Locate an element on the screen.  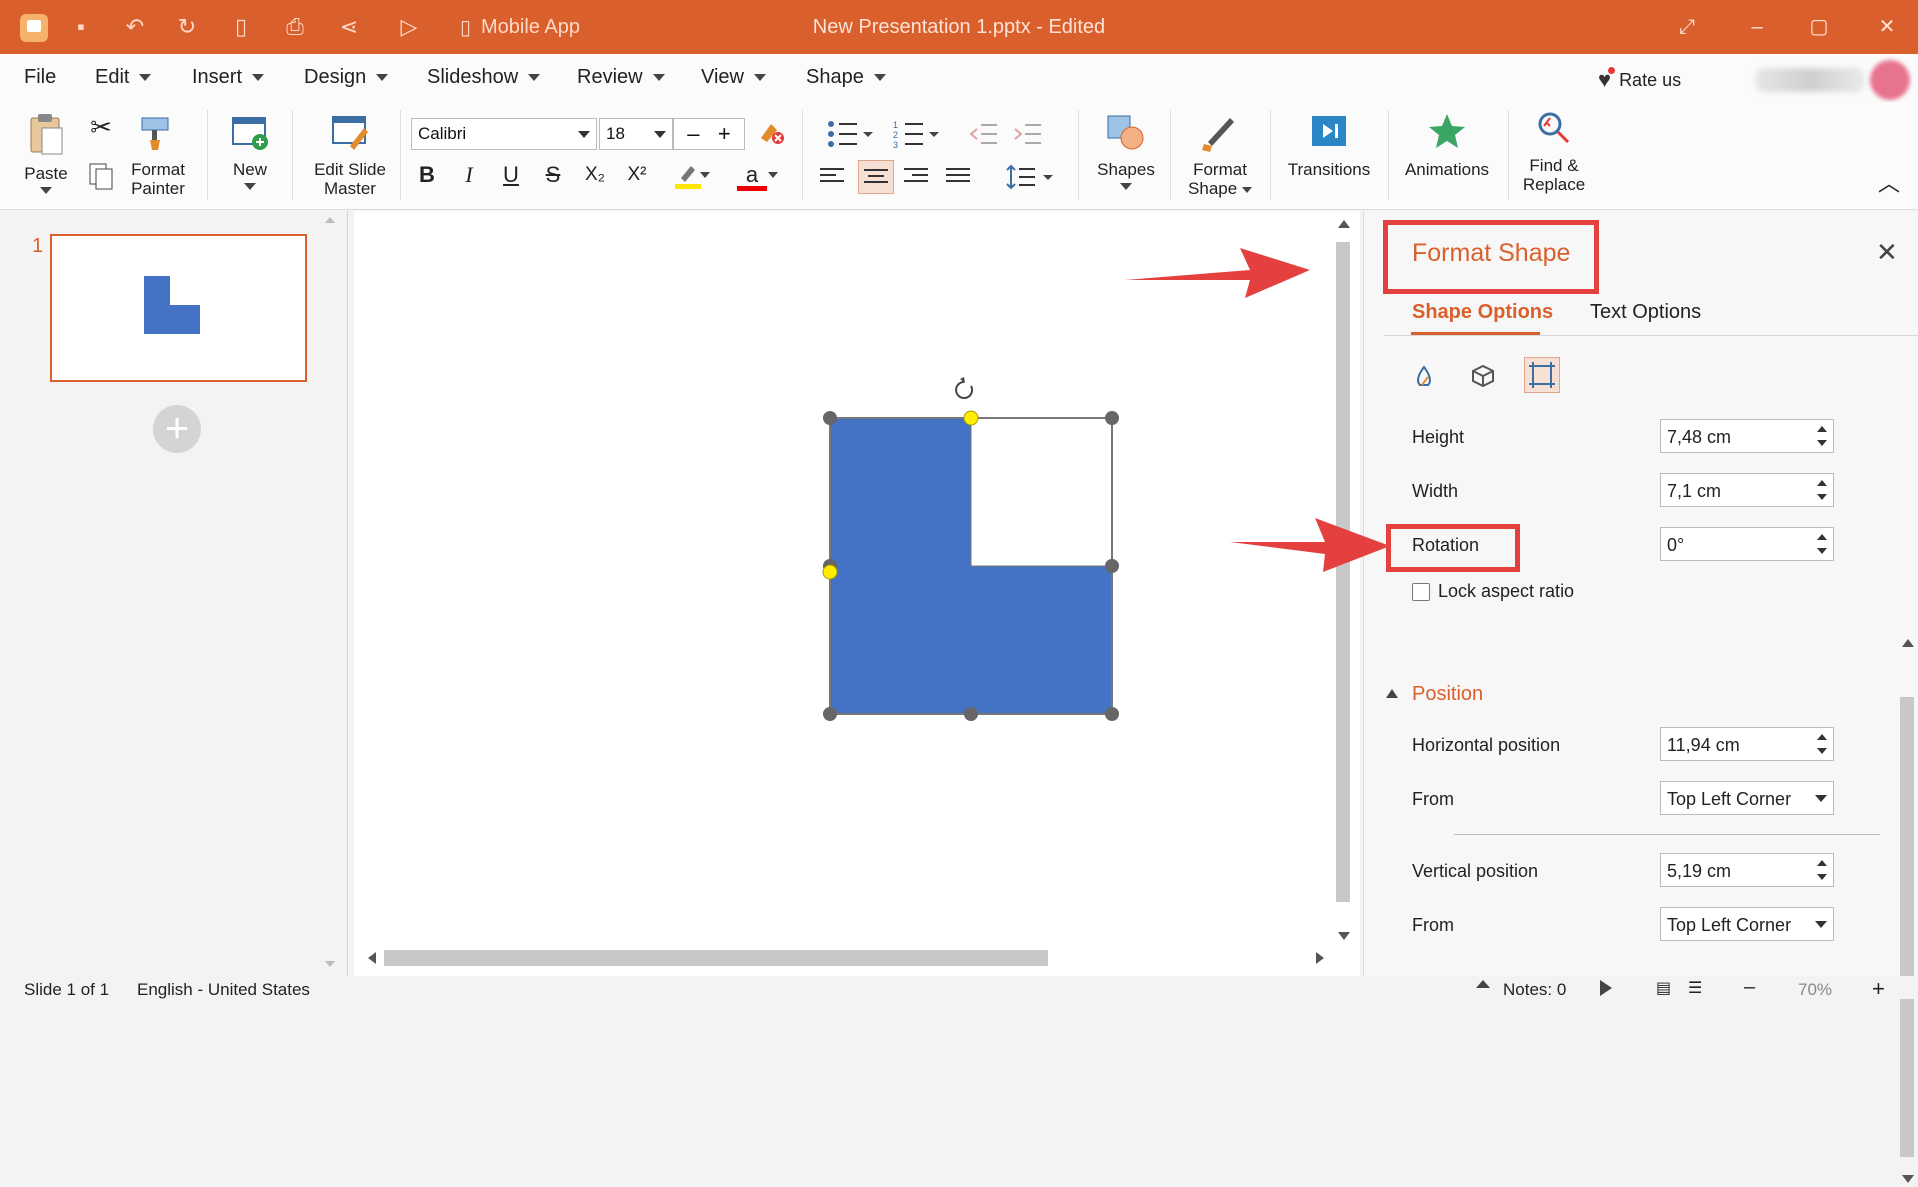
increase-font-icon: + is located at coordinates (724, 133).